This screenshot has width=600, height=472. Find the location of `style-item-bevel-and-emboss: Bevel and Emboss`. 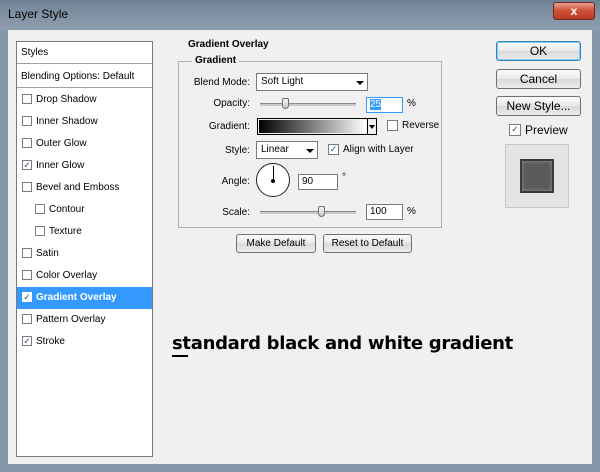

style-item-bevel-and-emboss: Bevel and Emboss is located at coordinates (84, 188).